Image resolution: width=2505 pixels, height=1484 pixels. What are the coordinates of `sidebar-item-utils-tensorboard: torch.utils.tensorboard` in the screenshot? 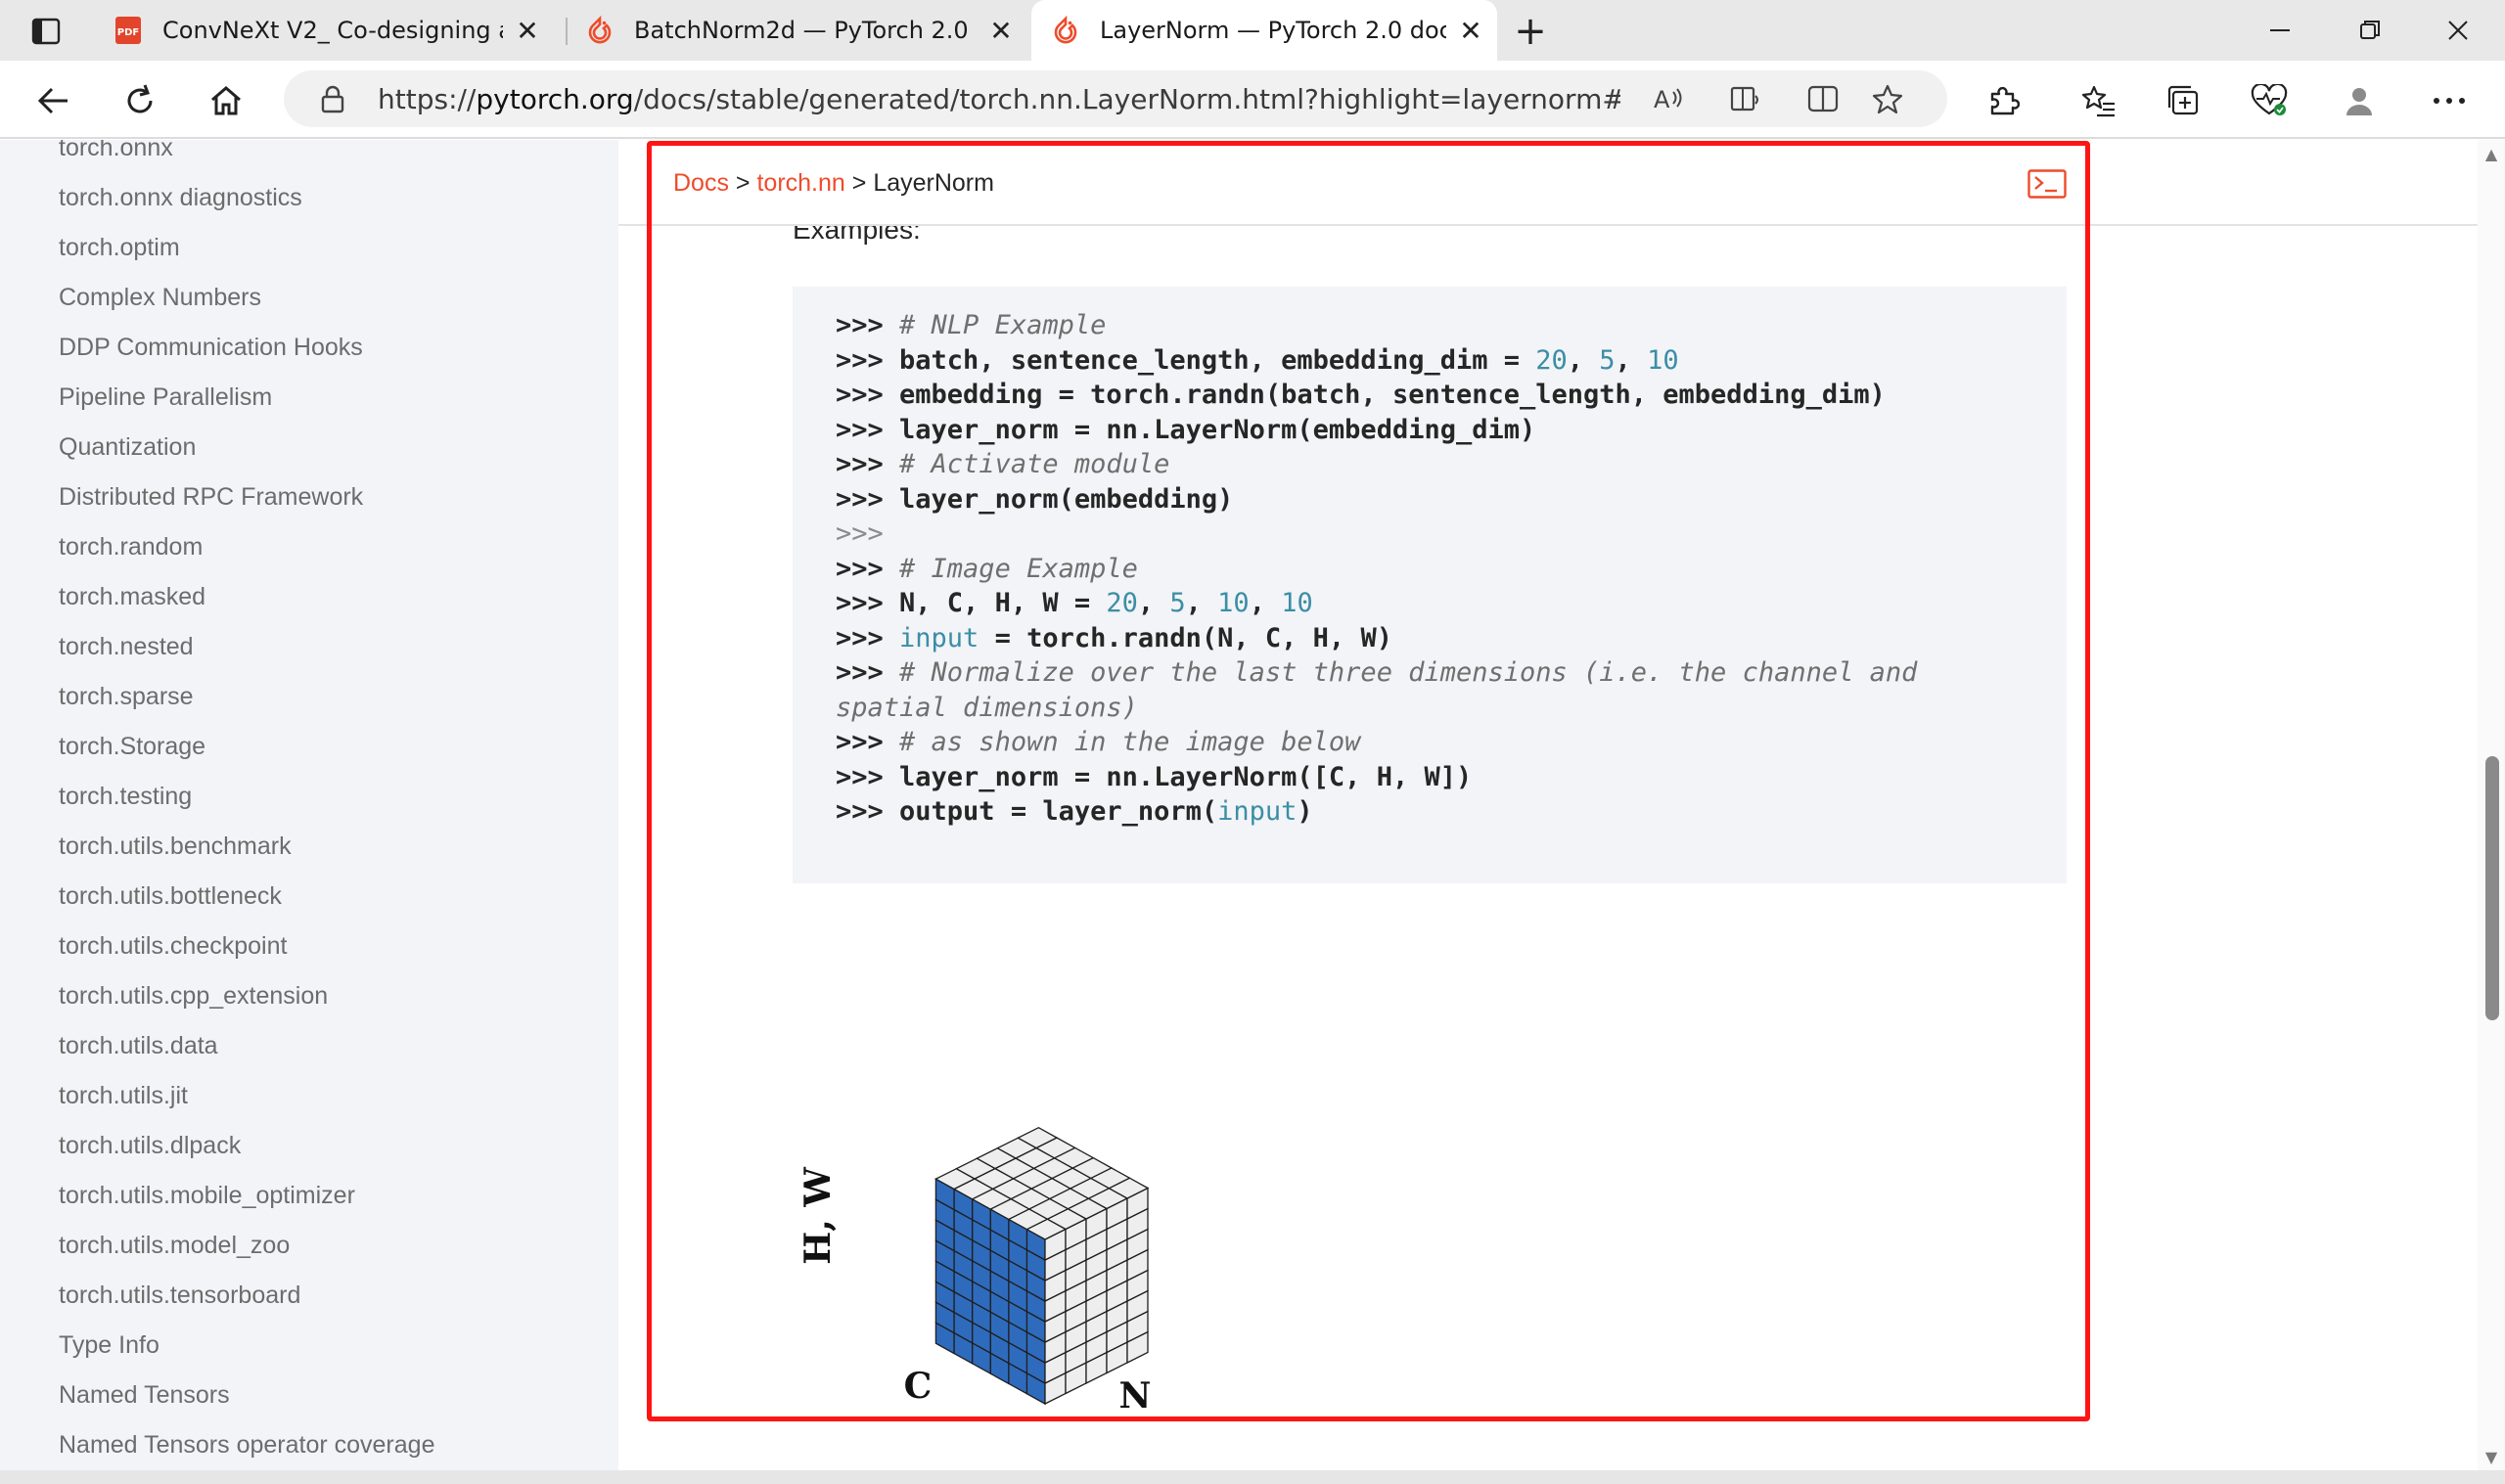 It's located at (179, 1296).